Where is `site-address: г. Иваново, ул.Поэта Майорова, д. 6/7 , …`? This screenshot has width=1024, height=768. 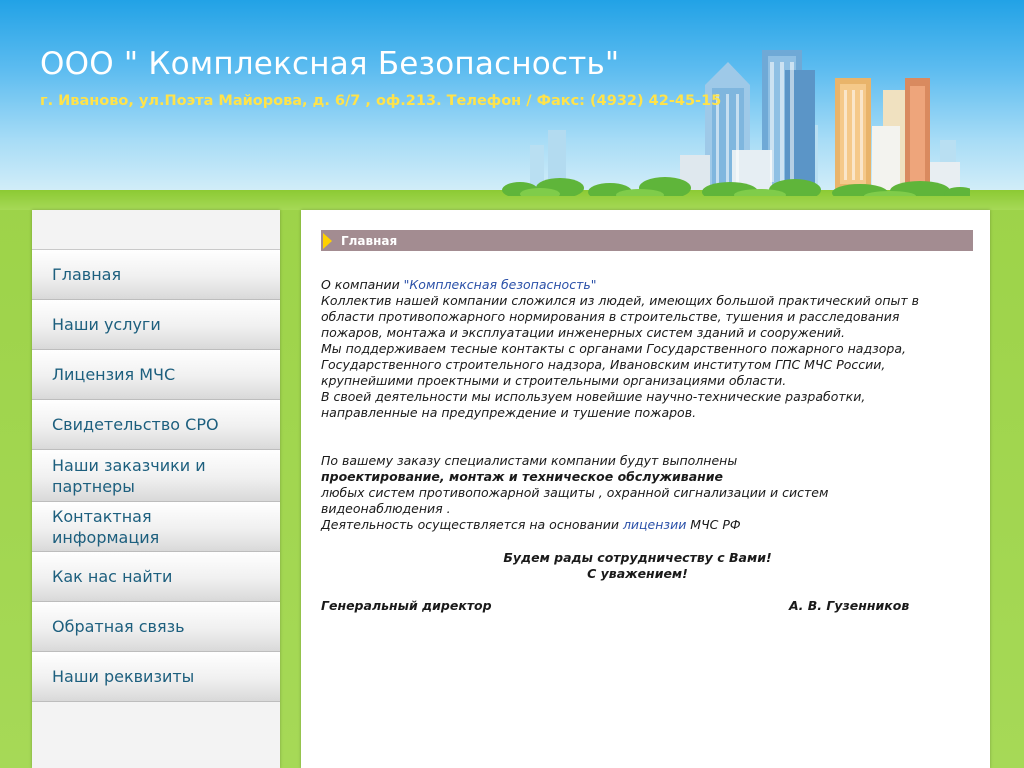 site-address: г. Иваново, ул.Поэта Майорова, д. 6/7 , … is located at coordinates (381, 101).